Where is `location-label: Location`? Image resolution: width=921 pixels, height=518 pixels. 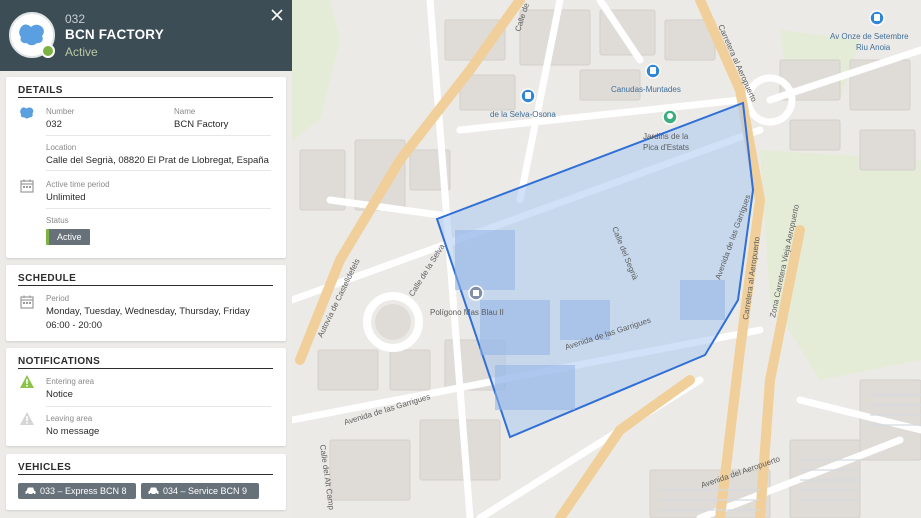
location-label: Location is located at coordinates (61, 147).